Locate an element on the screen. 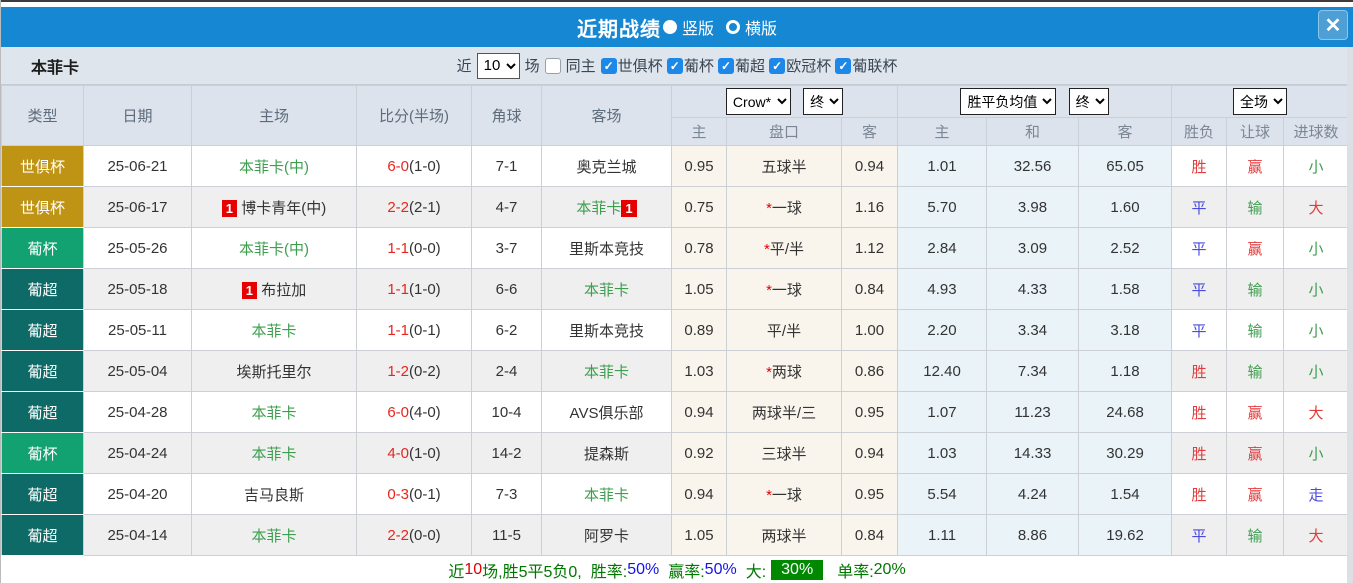 This screenshot has width=1353, height=583. home-team-name: 布拉加 is located at coordinates (284, 290).